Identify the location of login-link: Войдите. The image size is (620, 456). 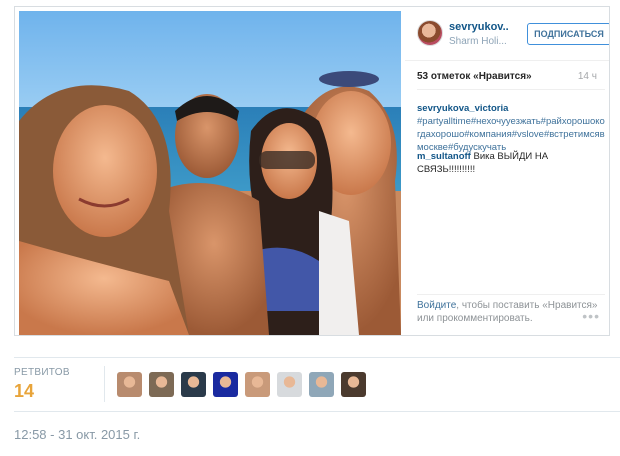
(436, 305).